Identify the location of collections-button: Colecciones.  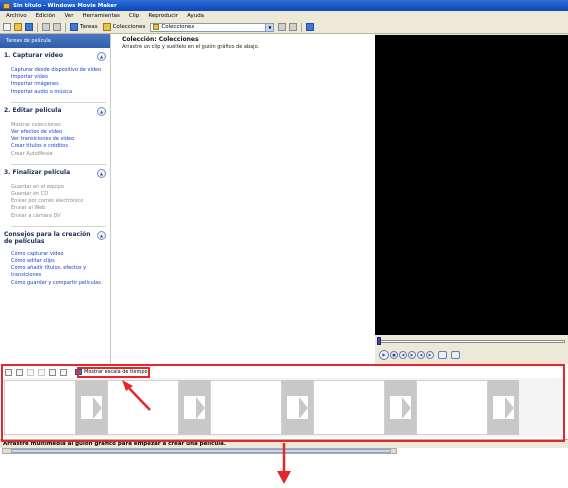
(124, 27).